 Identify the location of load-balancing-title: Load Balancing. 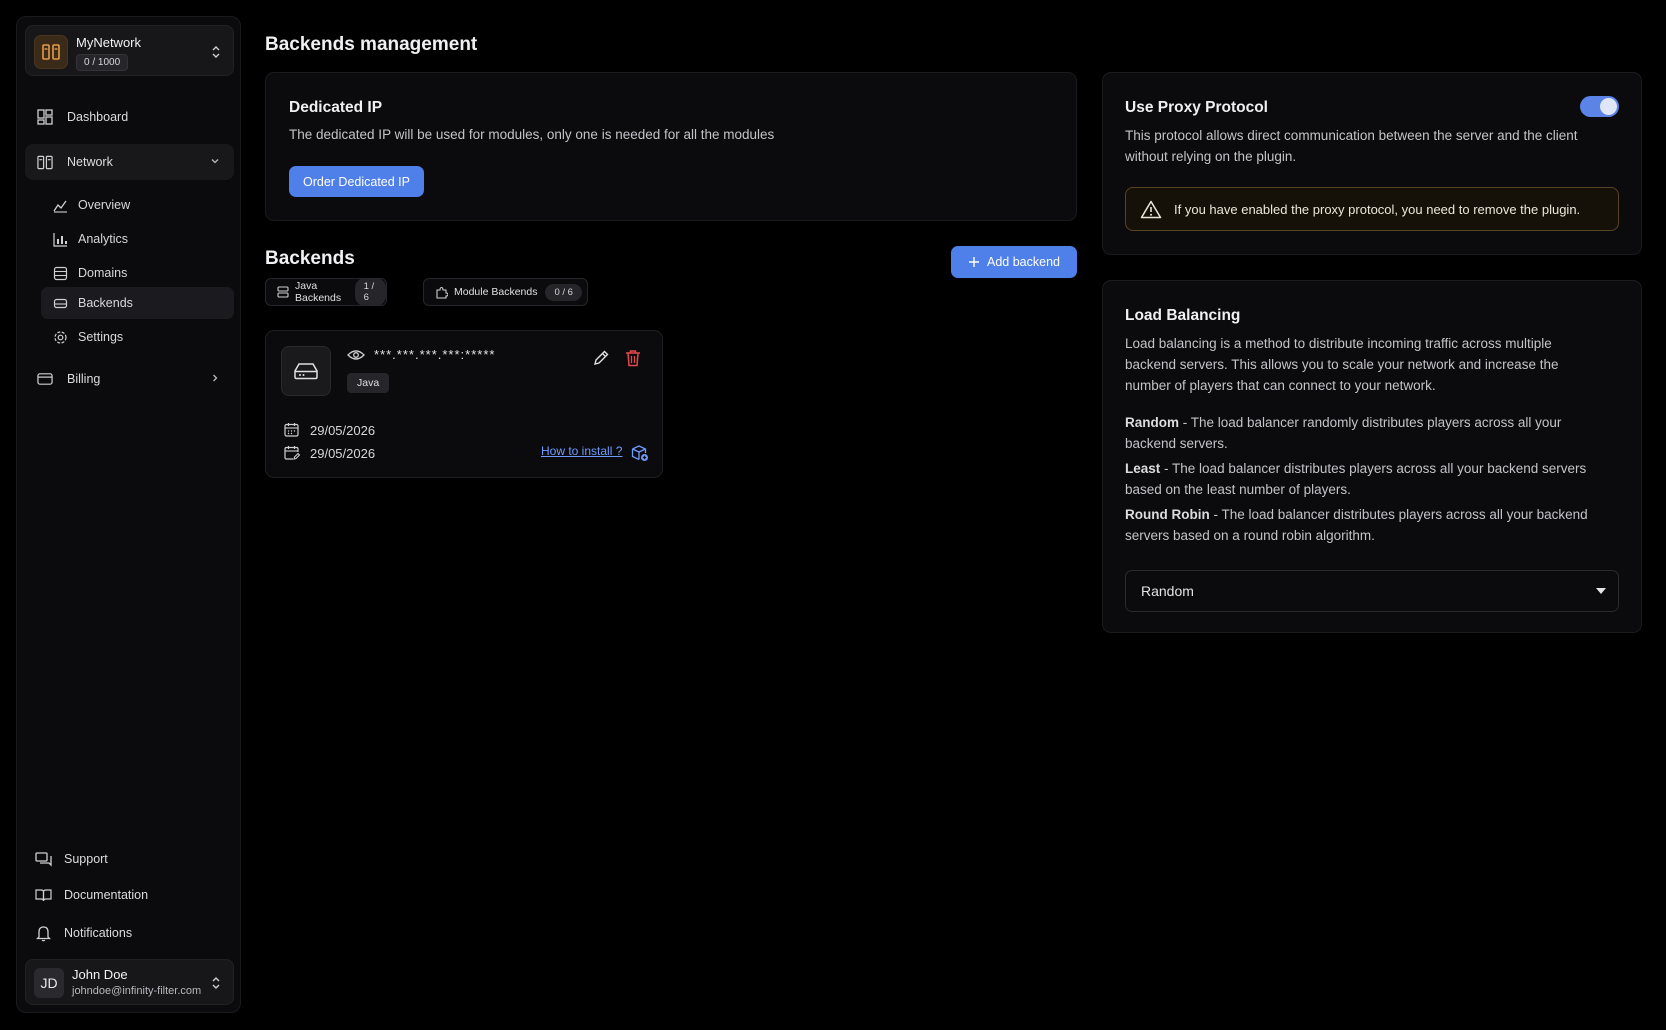
(1183, 315).